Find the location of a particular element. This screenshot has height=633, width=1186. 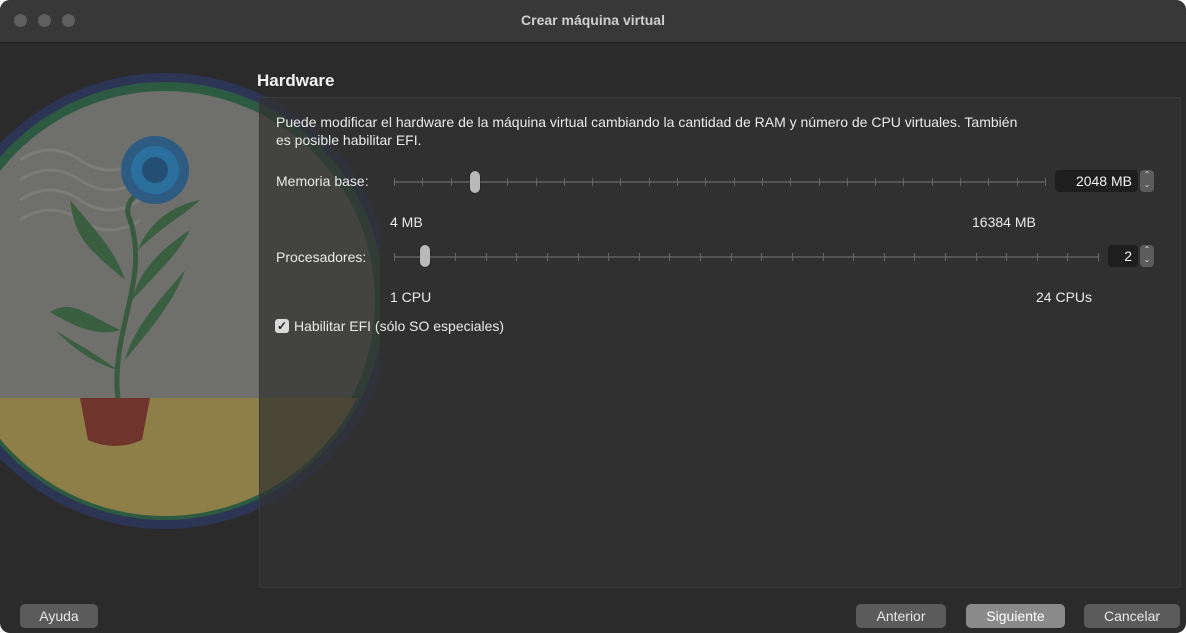

processors-stepper: ⌃ ⌄ is located at coordinates (1147, 256).